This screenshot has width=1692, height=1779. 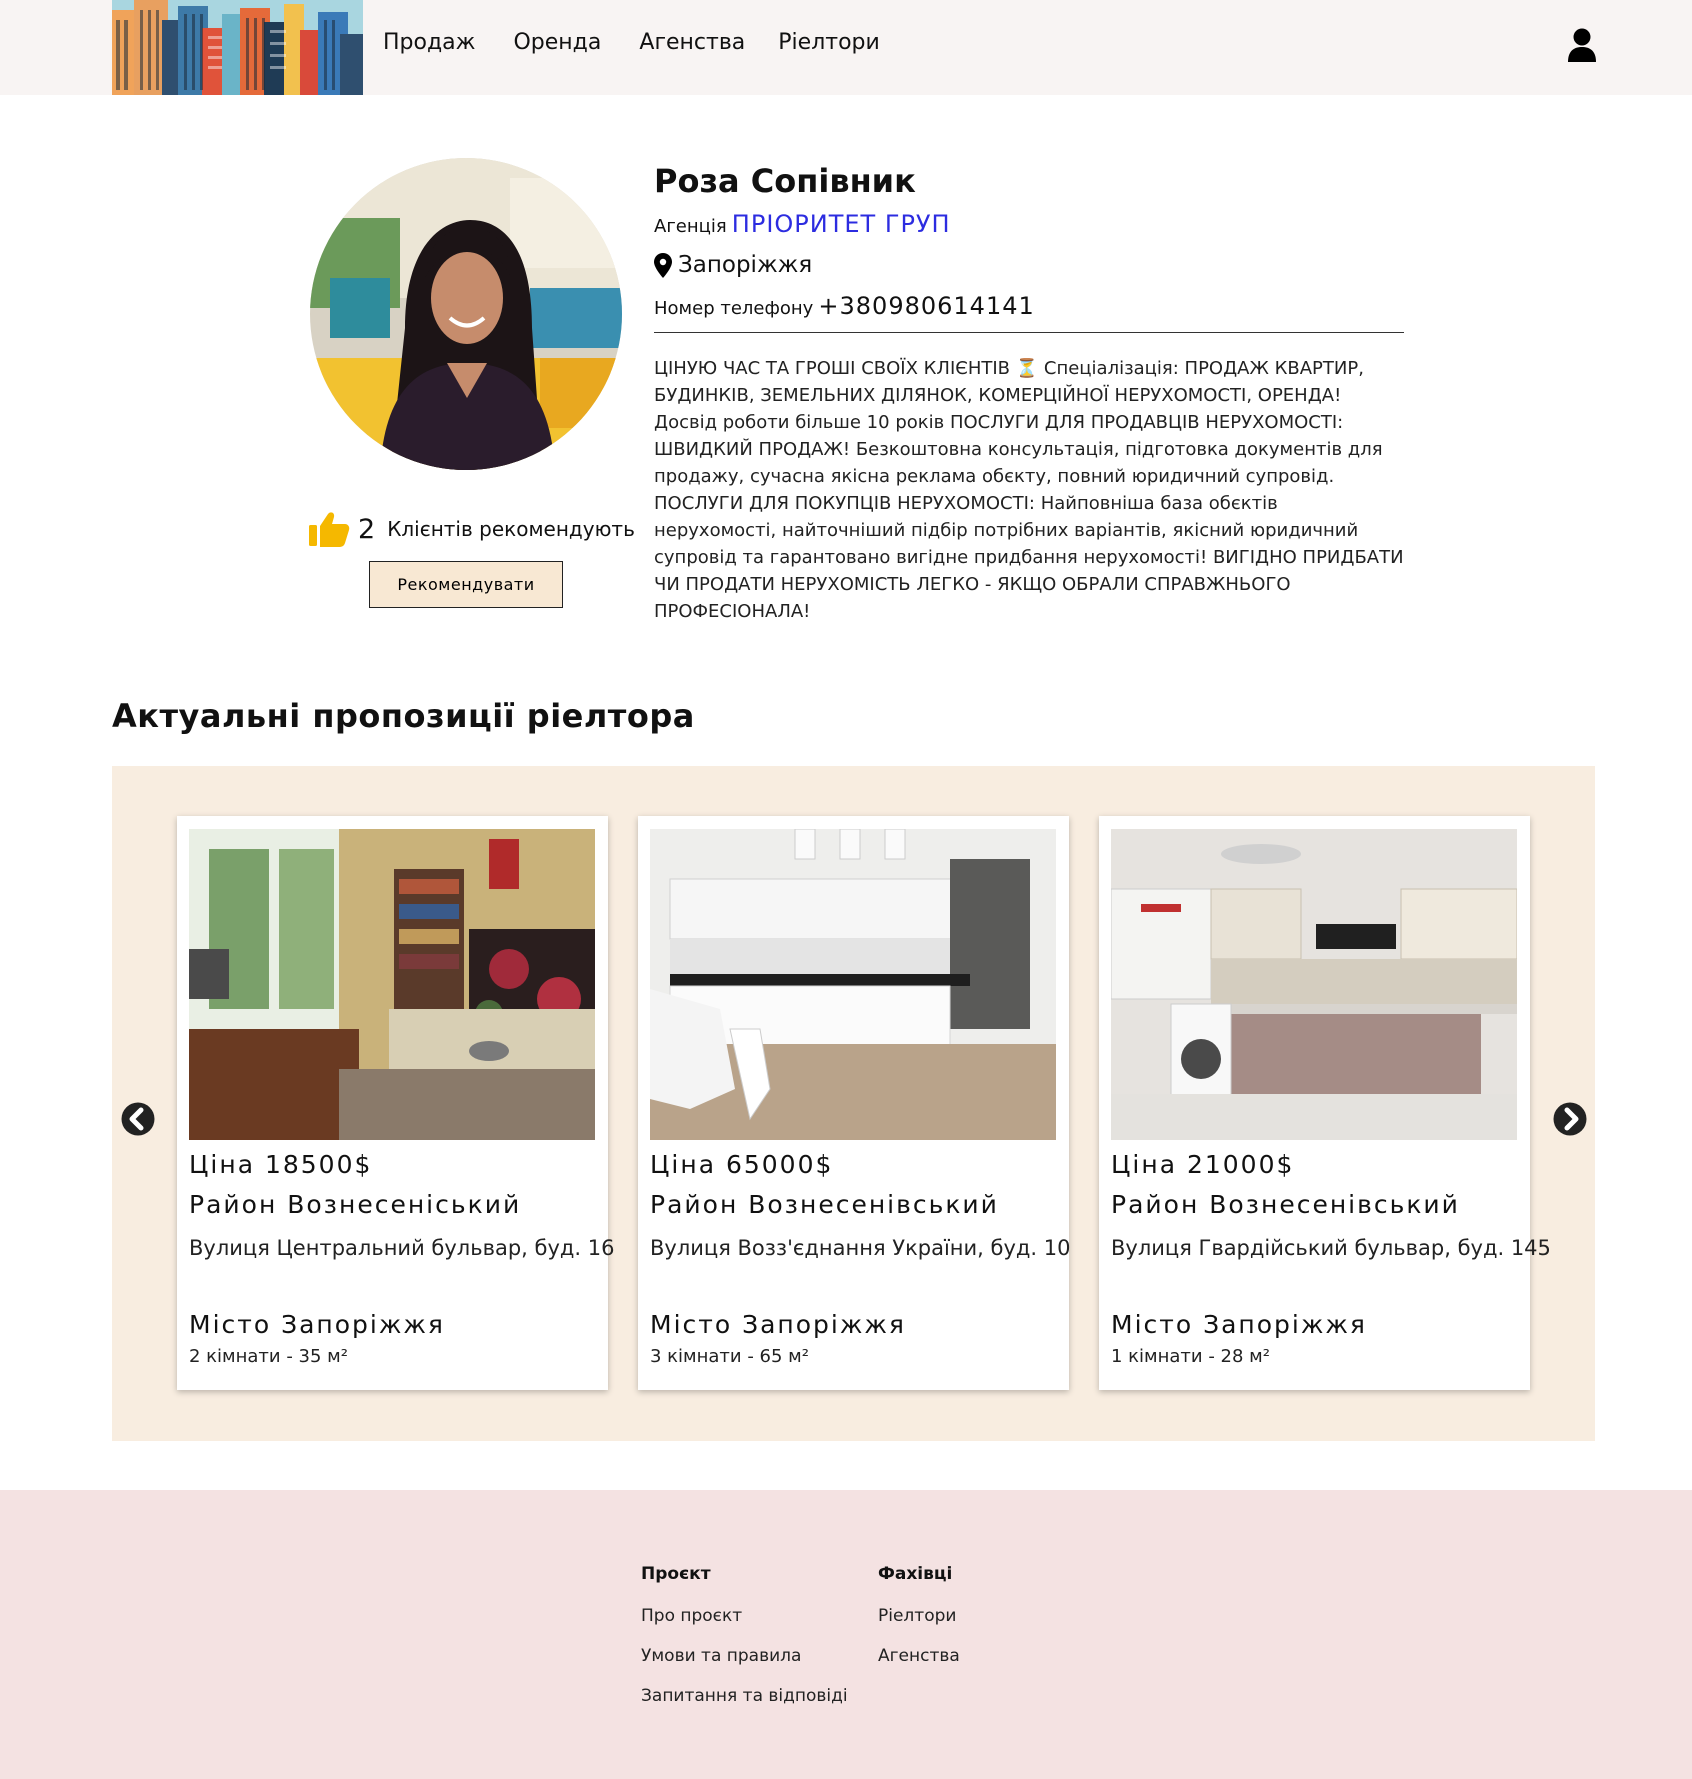 What do you see at coordinates (403, 716) in the screenshot?
I see `listings-title: Актуальні пропозиції ріелтора` at bounding box center [403, 716].